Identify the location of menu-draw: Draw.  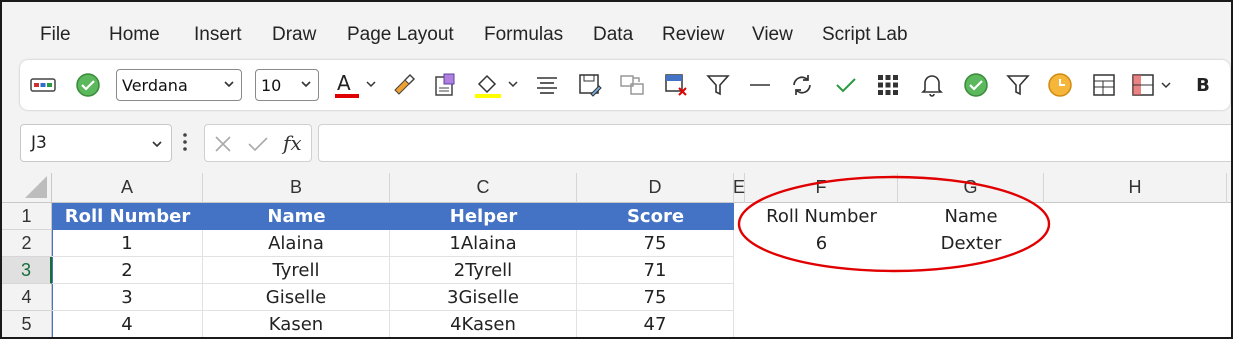
(294, 35).